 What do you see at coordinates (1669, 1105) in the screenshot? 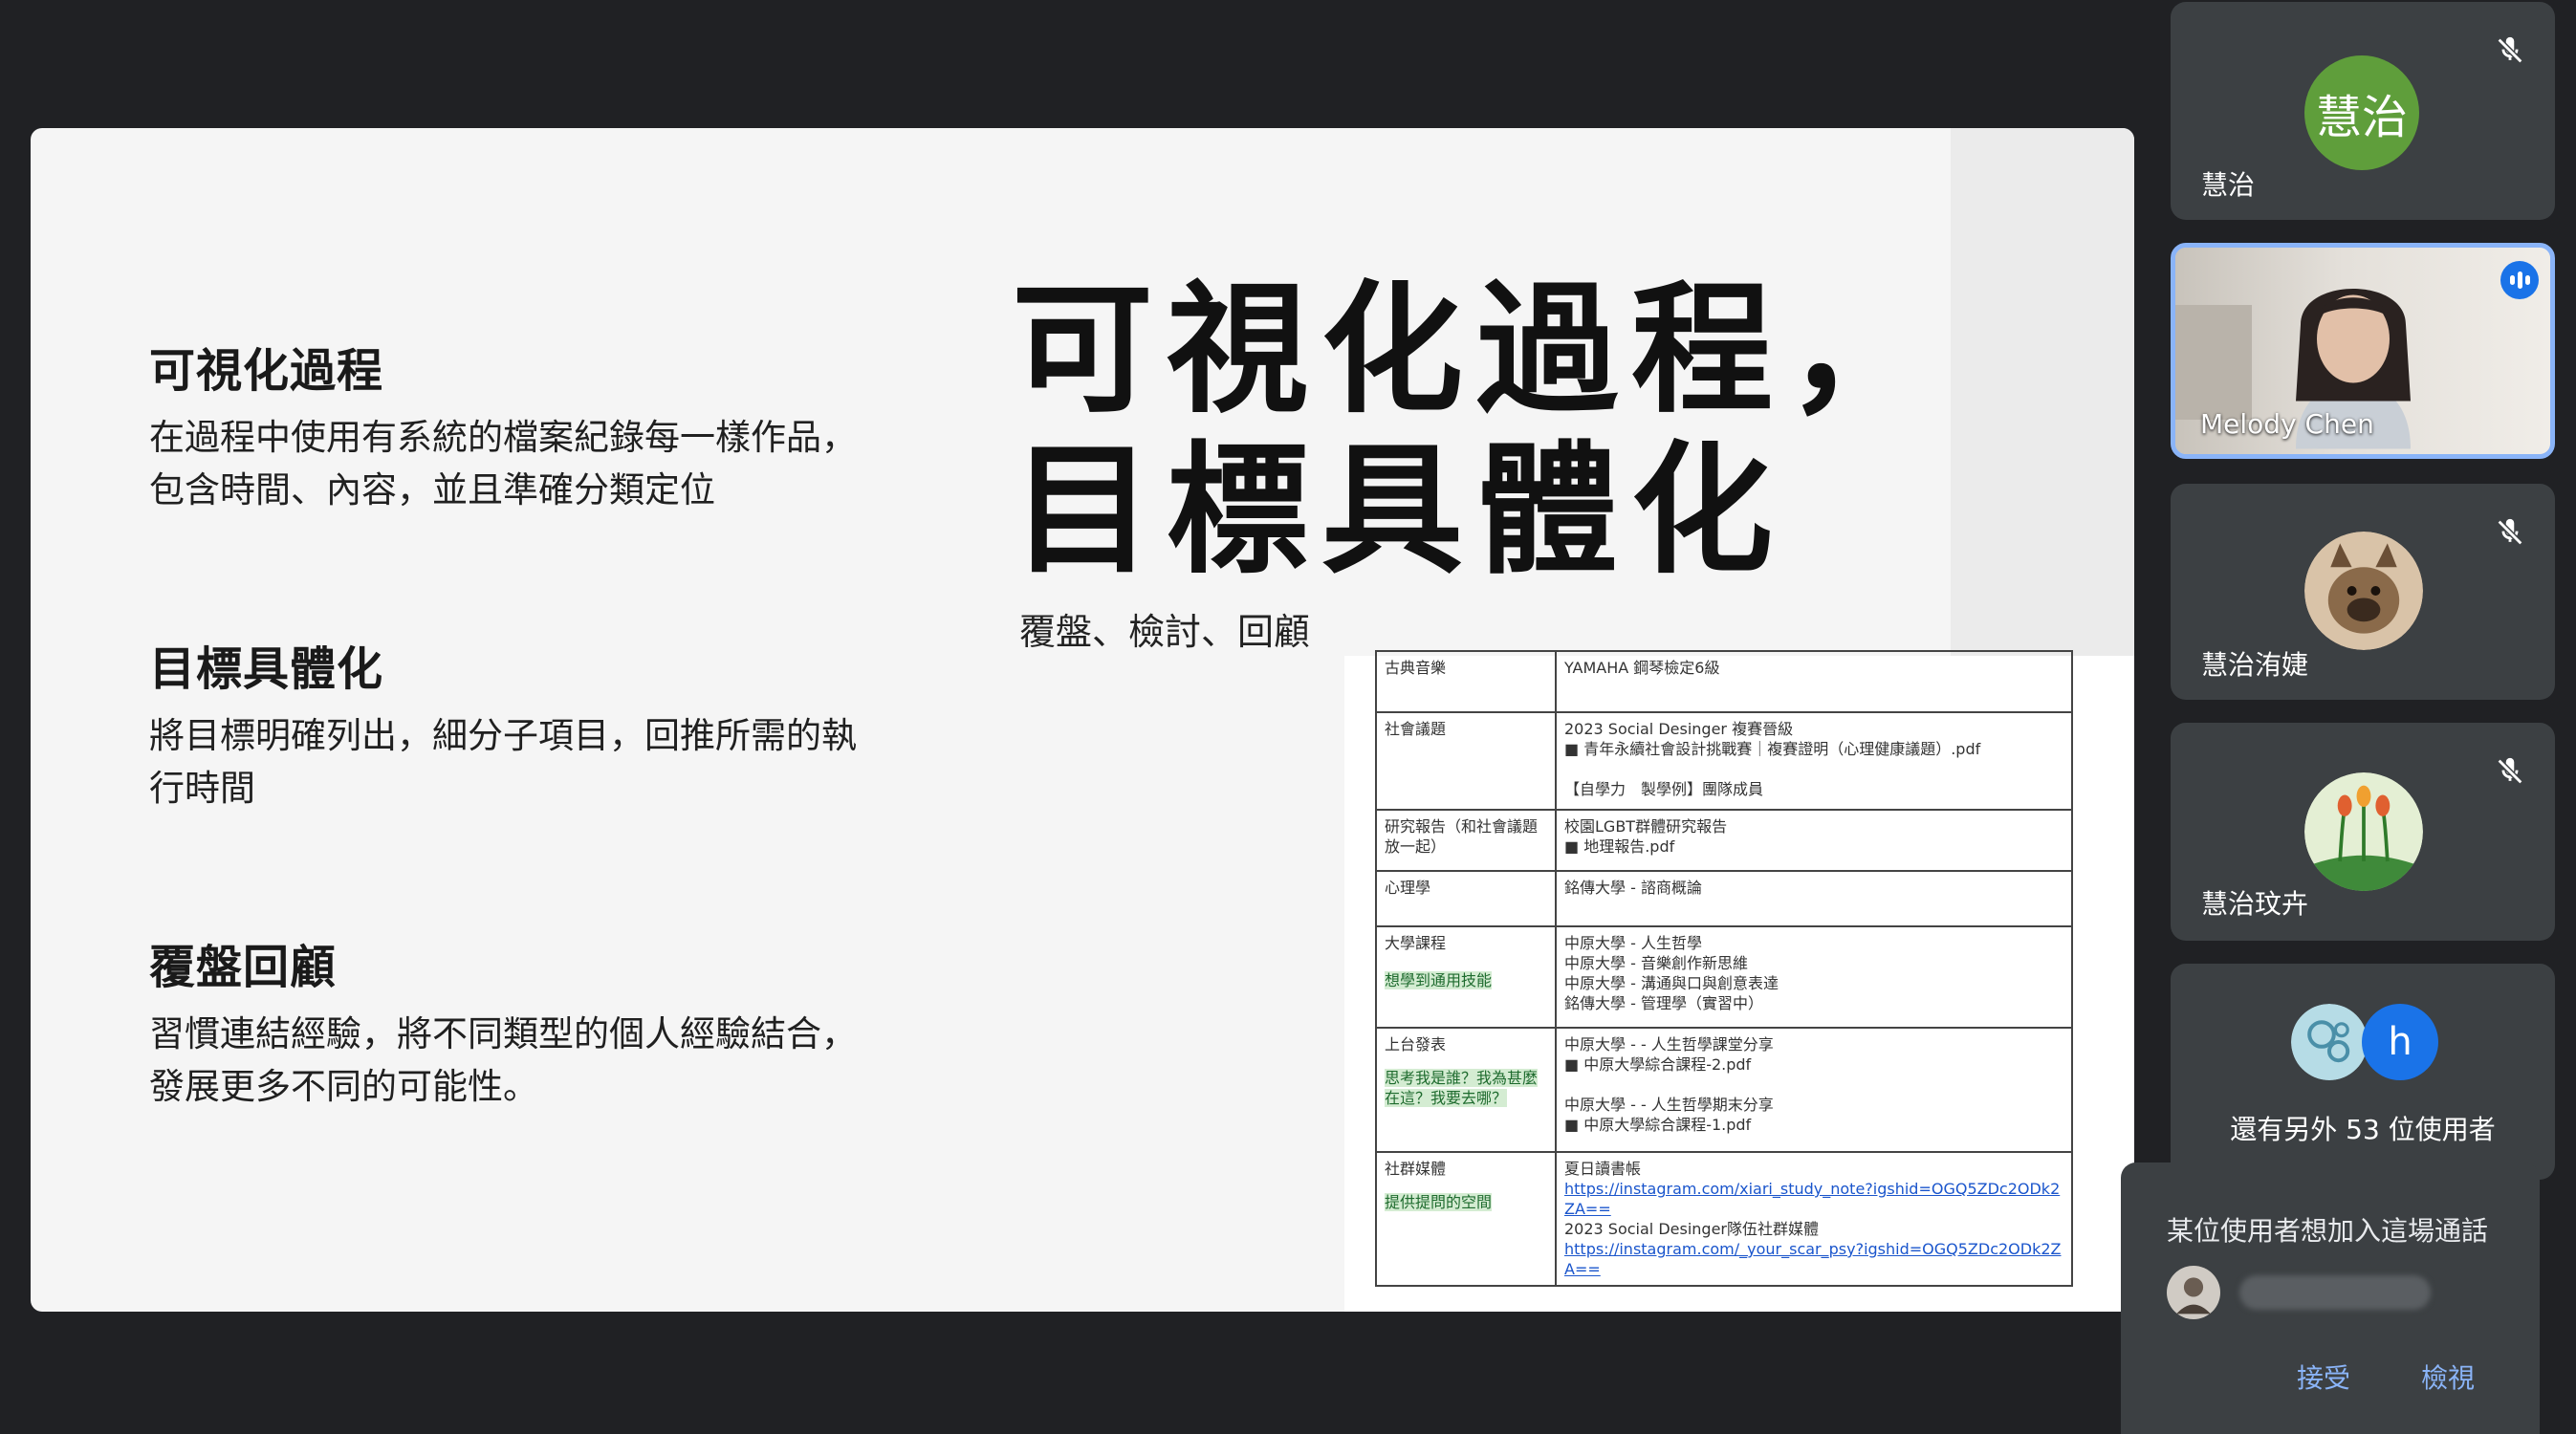
I see `row-line: 中原大學 - - 人生哲學期末分享` at bounding box center [1669, 1105].